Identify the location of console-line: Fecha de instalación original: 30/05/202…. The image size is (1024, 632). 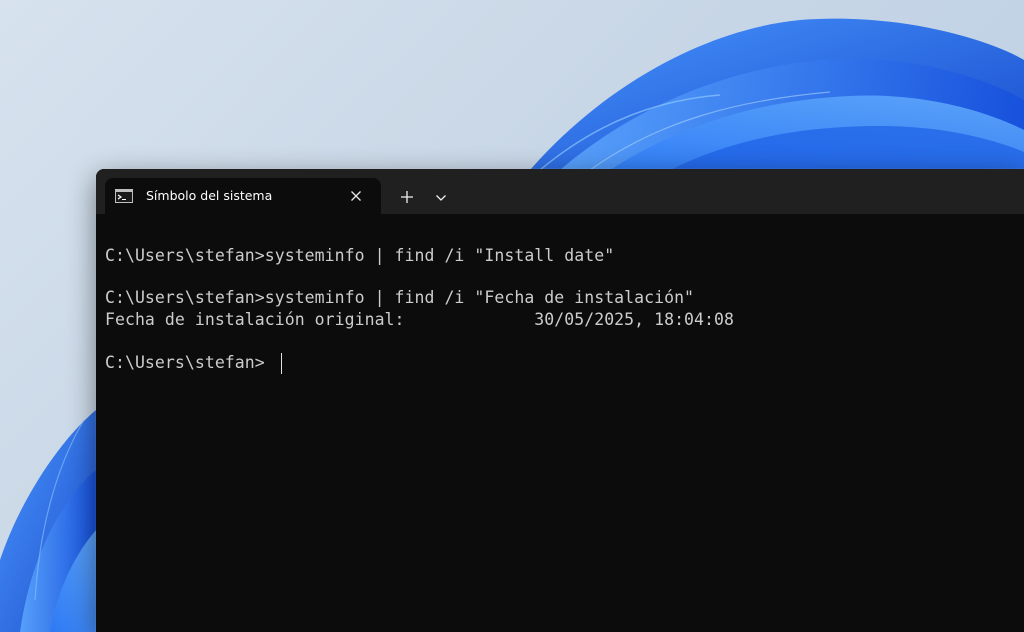
(419, 319).